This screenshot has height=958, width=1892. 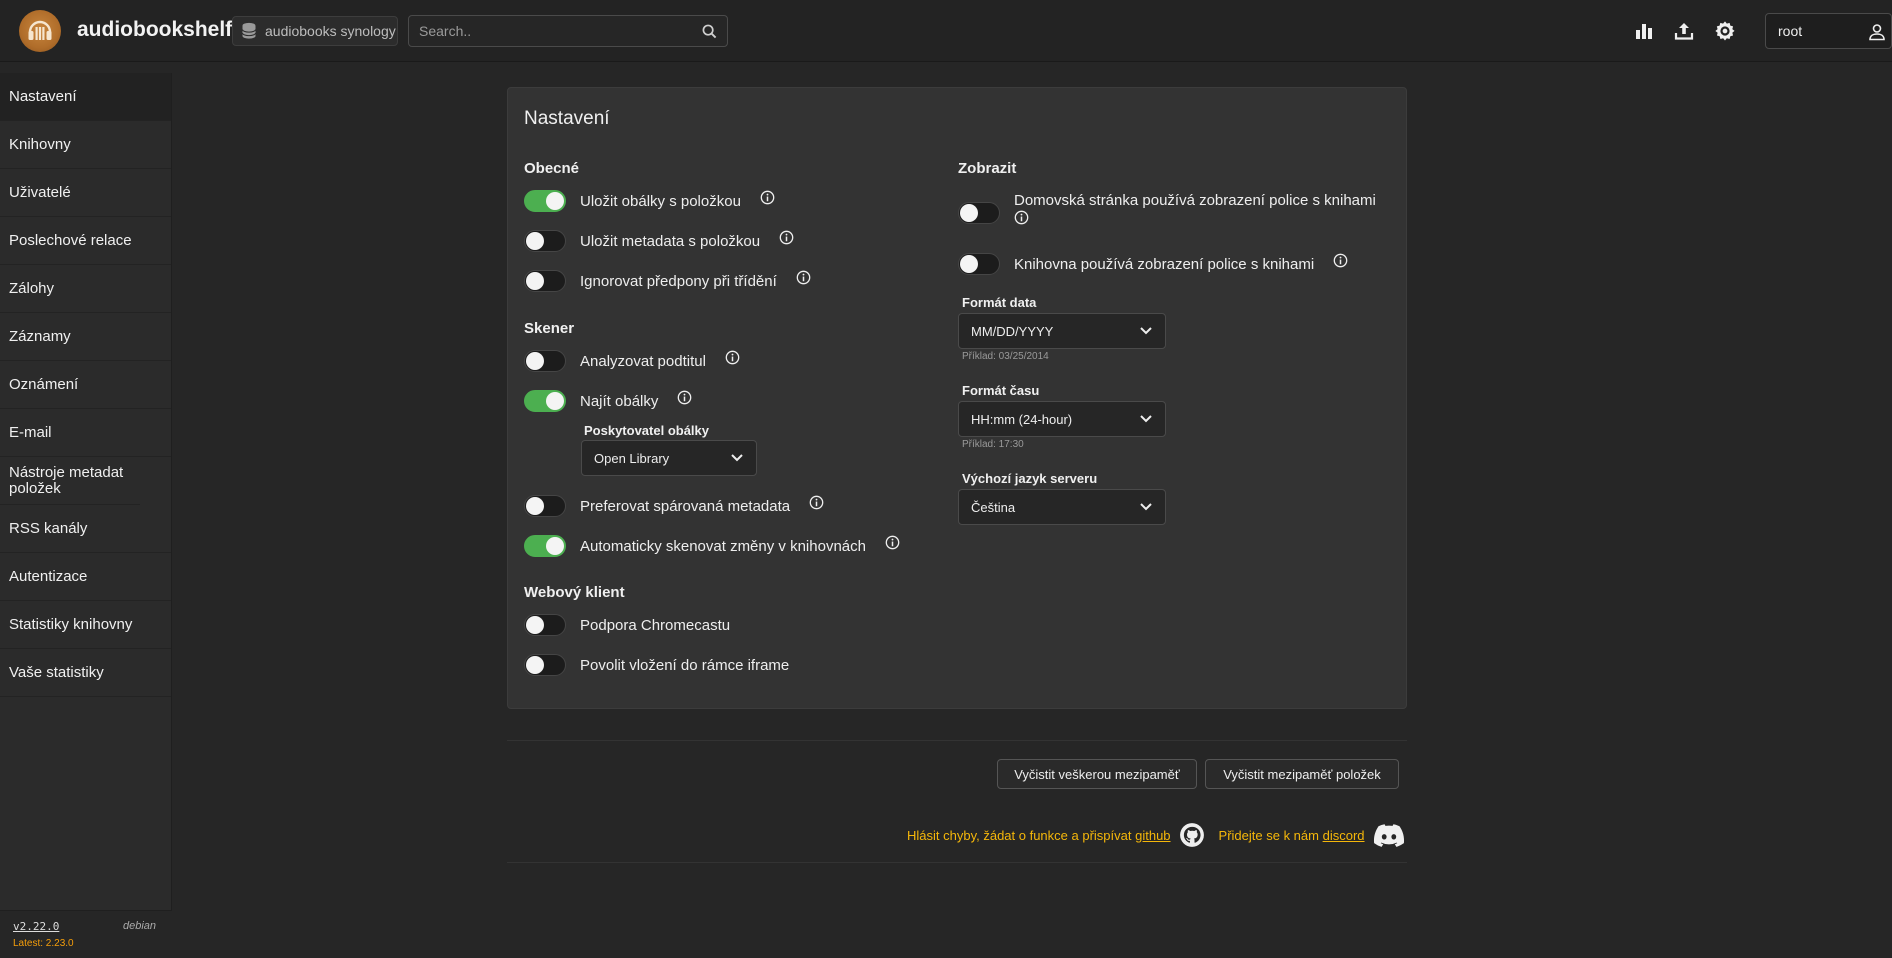 I want to click on github-link: github, so click(x=1152, y=835).